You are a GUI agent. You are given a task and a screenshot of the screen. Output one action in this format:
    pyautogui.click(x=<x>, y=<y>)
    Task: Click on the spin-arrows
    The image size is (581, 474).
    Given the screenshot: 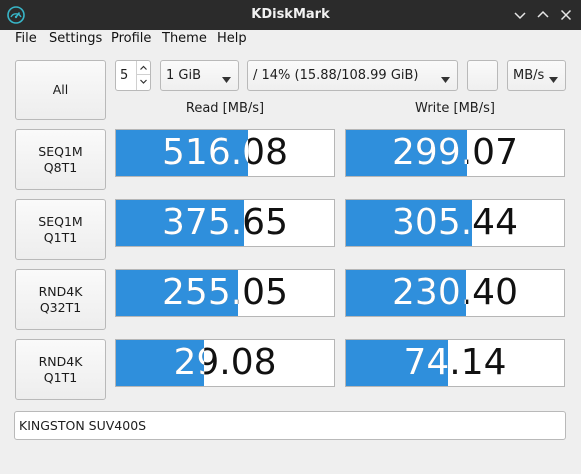 What is the action you would take?
    pyautogui.click(x=143, y=75)
    